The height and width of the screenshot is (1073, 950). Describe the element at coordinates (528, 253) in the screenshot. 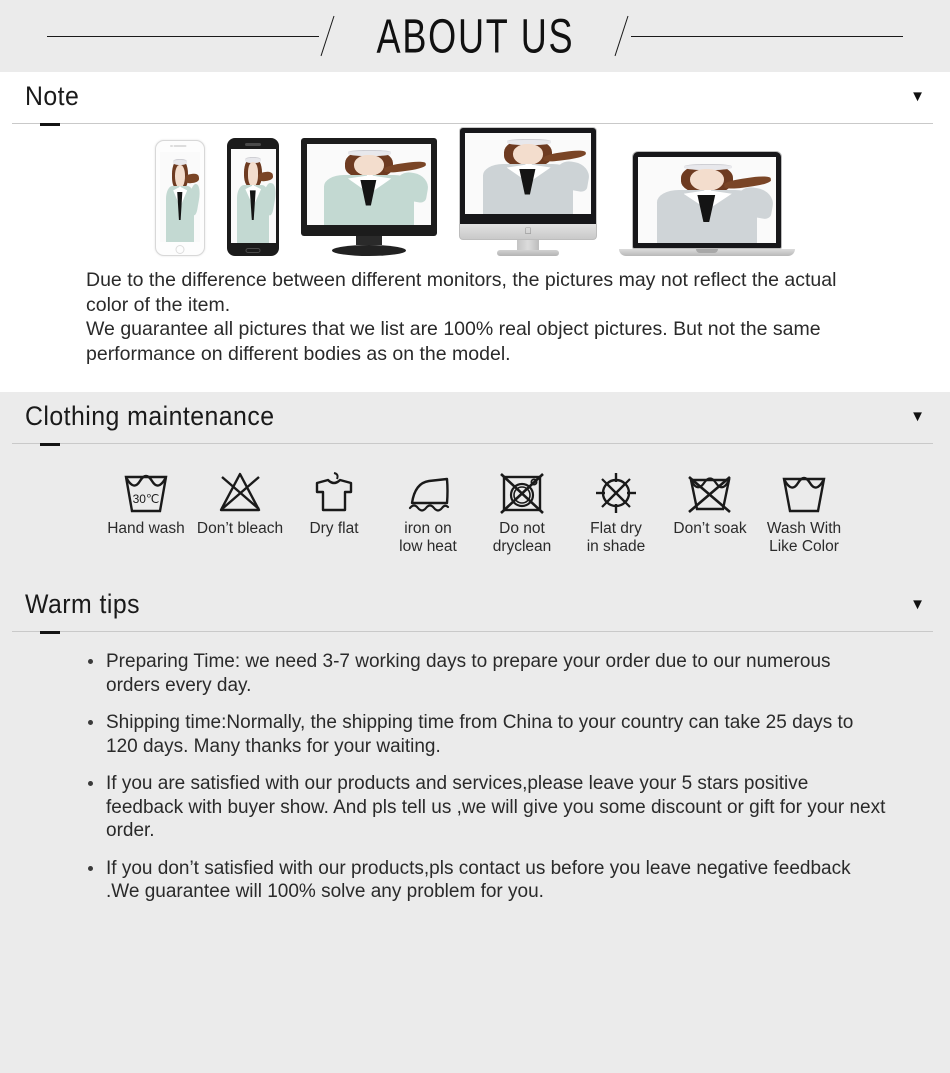

I see `imac-stand-base` at that location.